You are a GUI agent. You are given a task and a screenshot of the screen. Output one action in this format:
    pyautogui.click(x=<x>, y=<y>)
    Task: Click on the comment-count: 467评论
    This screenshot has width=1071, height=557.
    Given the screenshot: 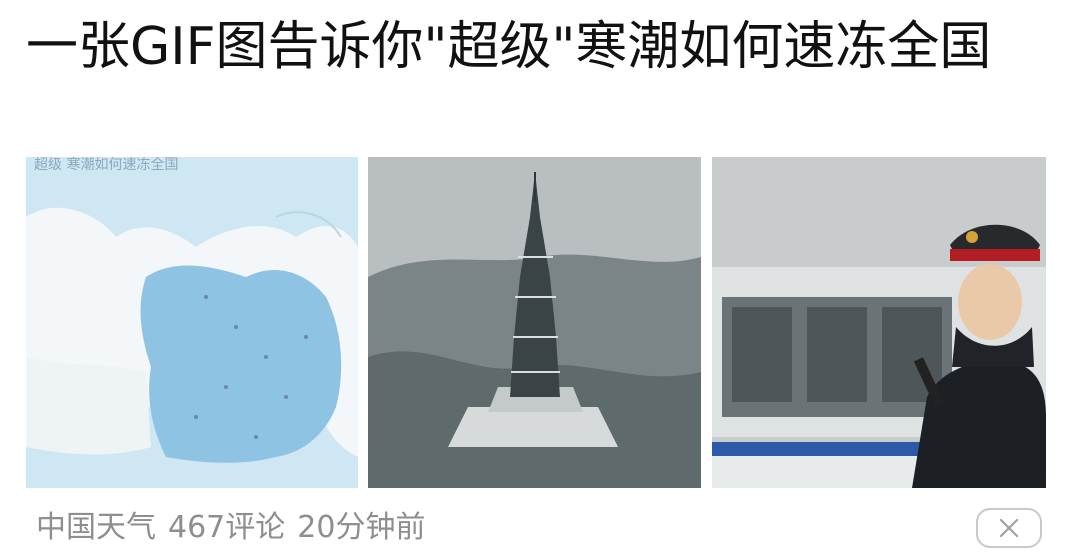 What is the action you would take?
    pyautogui.click(x=227, y=527)
    